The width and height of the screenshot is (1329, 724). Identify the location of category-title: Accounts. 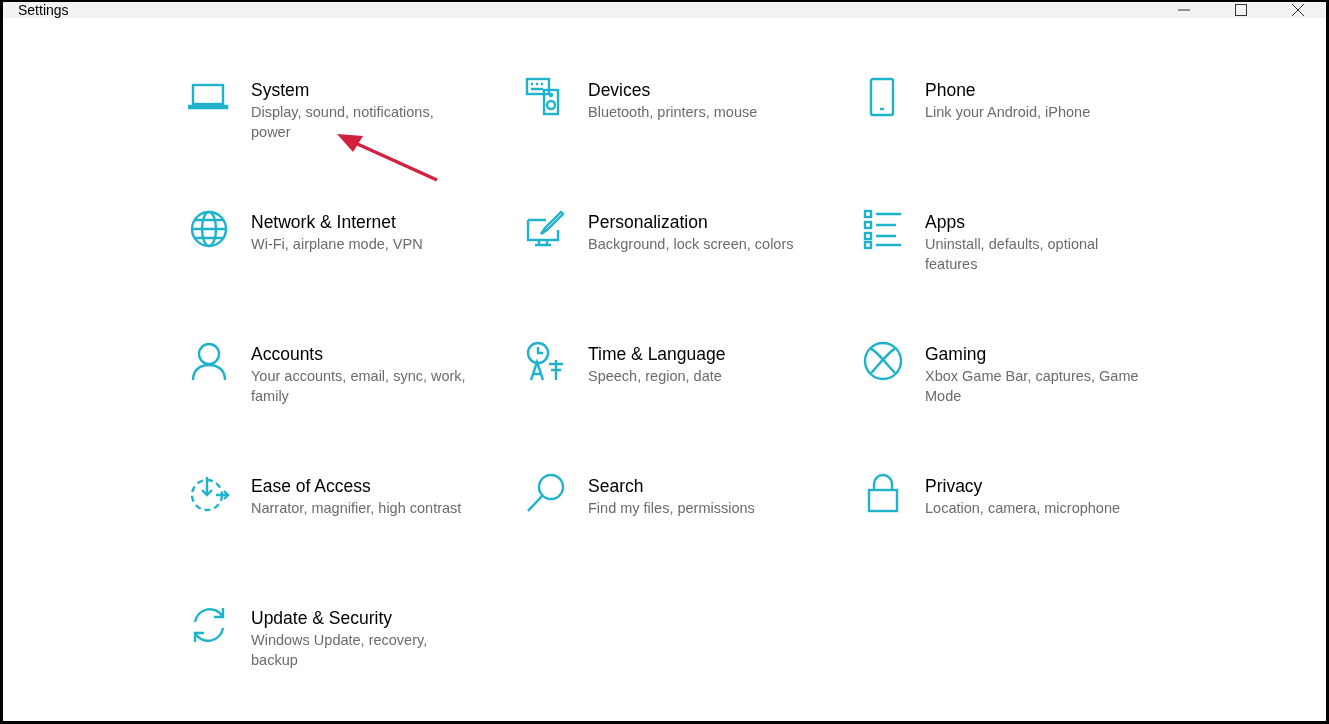
(287, 354).